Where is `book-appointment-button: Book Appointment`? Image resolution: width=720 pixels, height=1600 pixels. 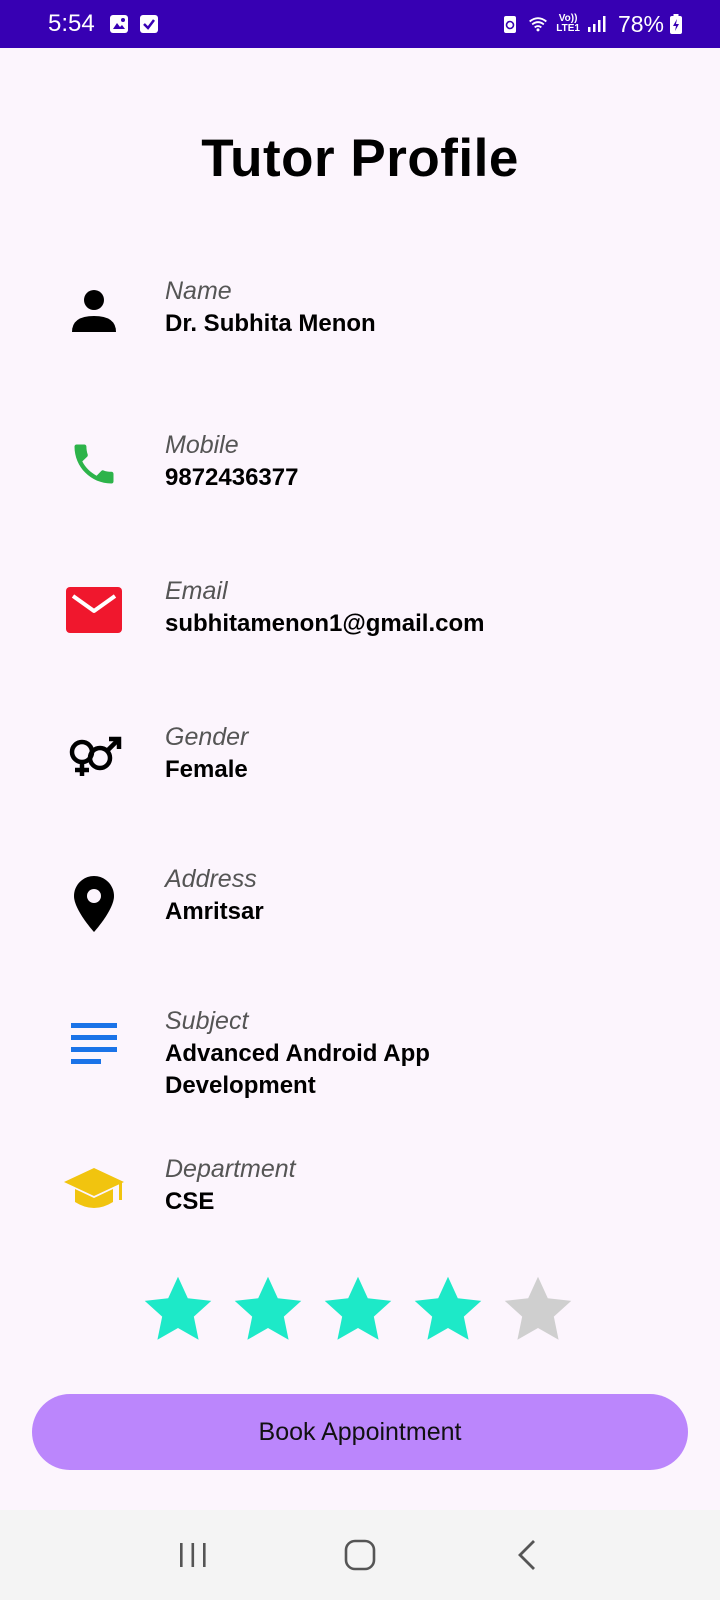 book-appointment-button: Book Appointment is located at coordinates (360, 1432).